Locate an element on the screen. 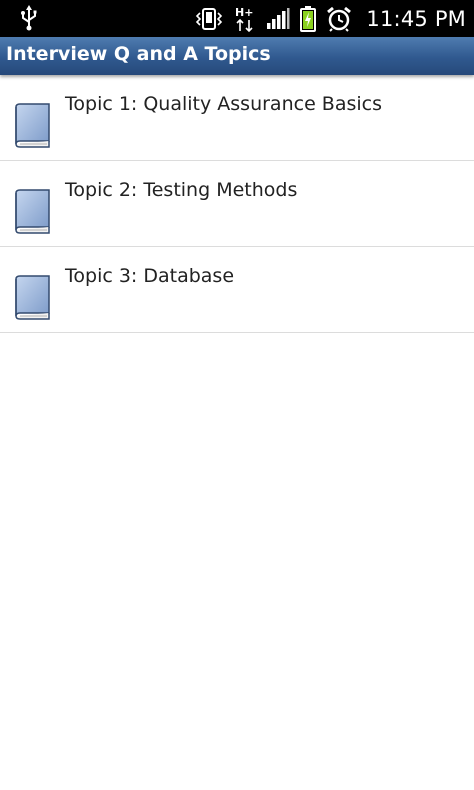  app-title-bar: Interview Q and A Topics is located at coordinates (237, 56).